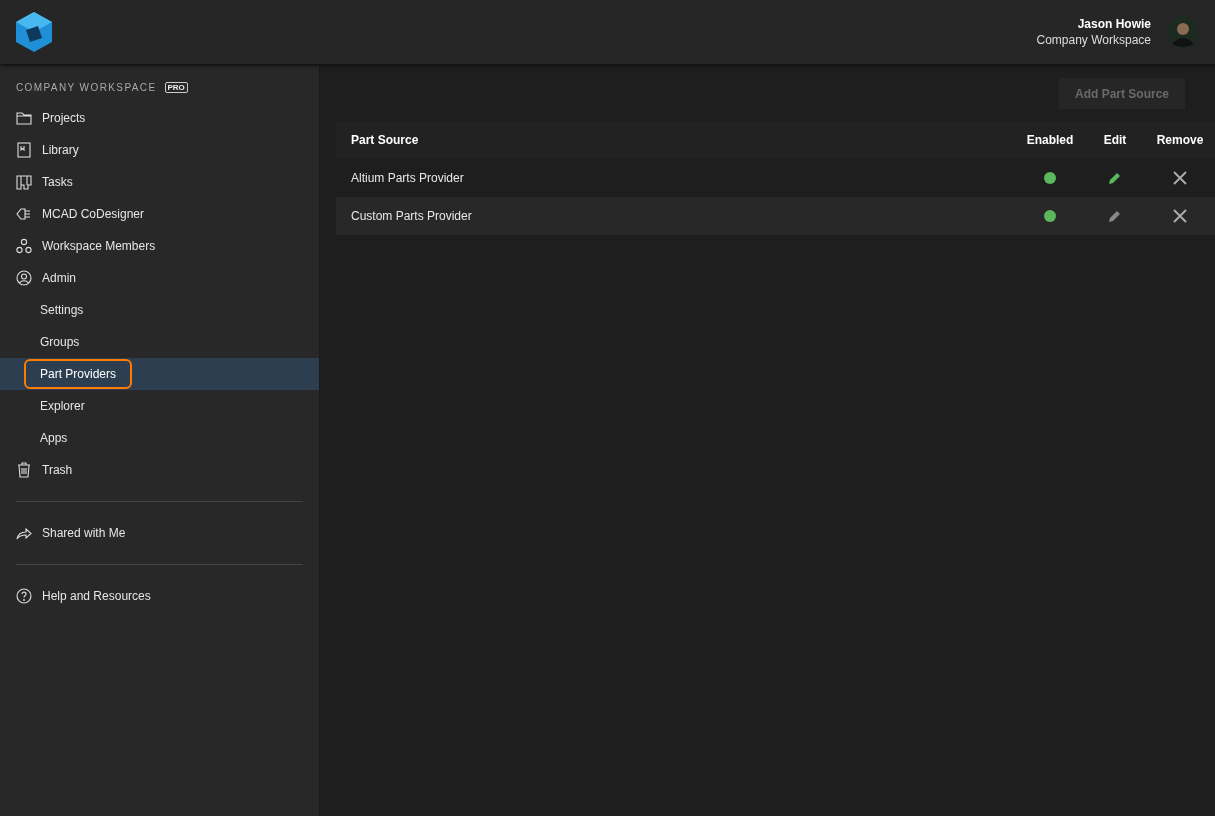 The image size is (1215, 816). I want to click on nav-label: Shared with Me, so click(84, 533).